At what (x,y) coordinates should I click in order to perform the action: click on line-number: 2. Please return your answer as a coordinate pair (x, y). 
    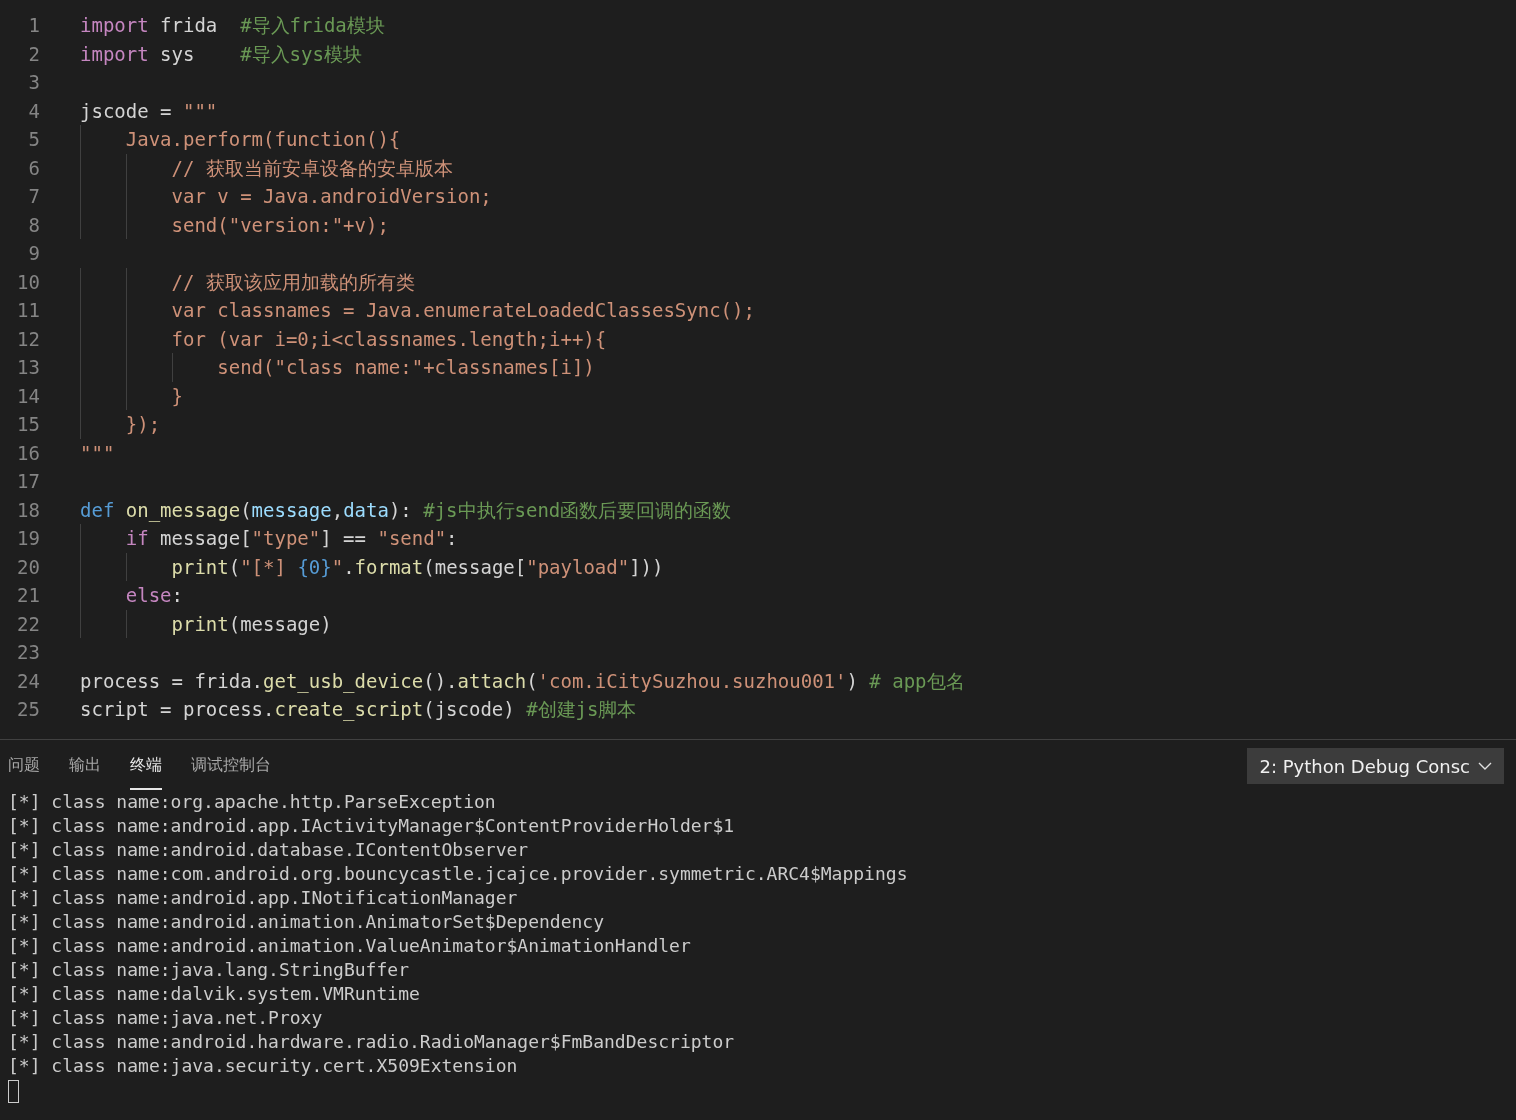
    Looking at the image, I should click on (33, 54).